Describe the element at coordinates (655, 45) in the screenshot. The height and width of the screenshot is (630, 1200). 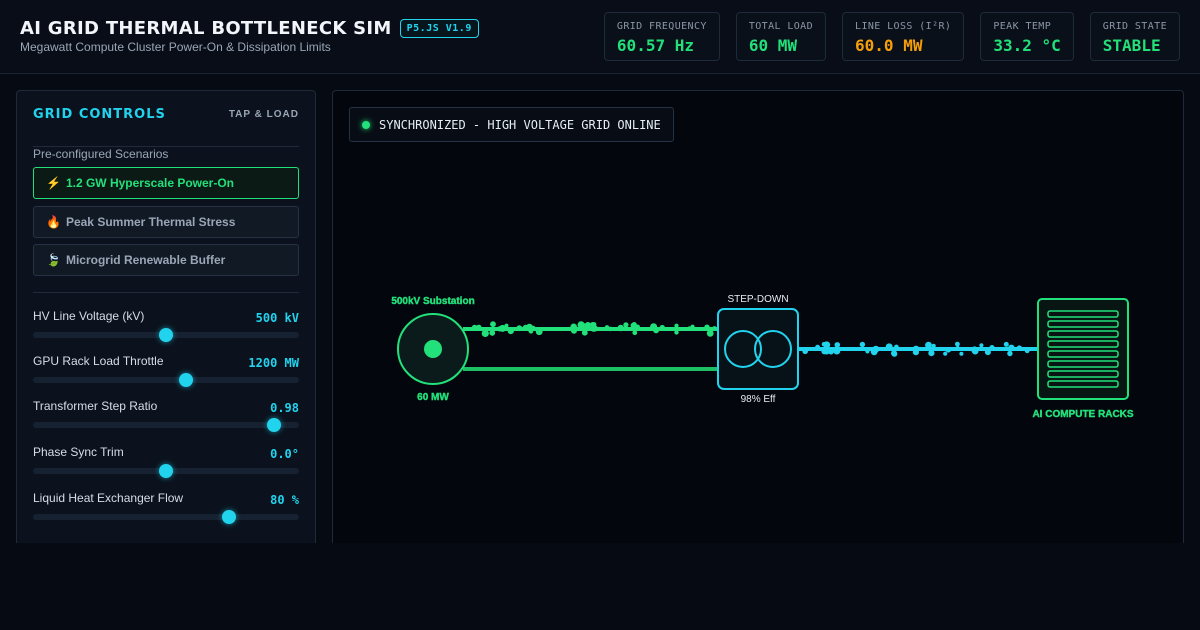
I see `stat-value: 60.57 Hz` at that location.